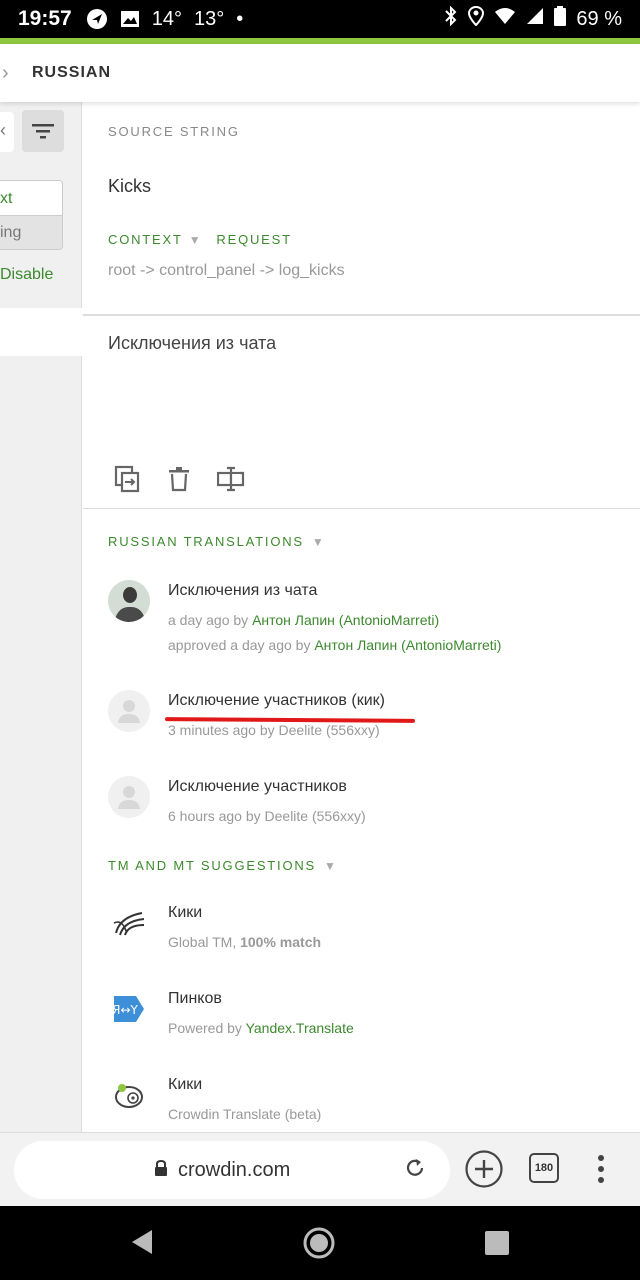  What do you see at coordinates (476, 18) in the screenshot?
I see `location-icon` at bounding box center [476, 18].